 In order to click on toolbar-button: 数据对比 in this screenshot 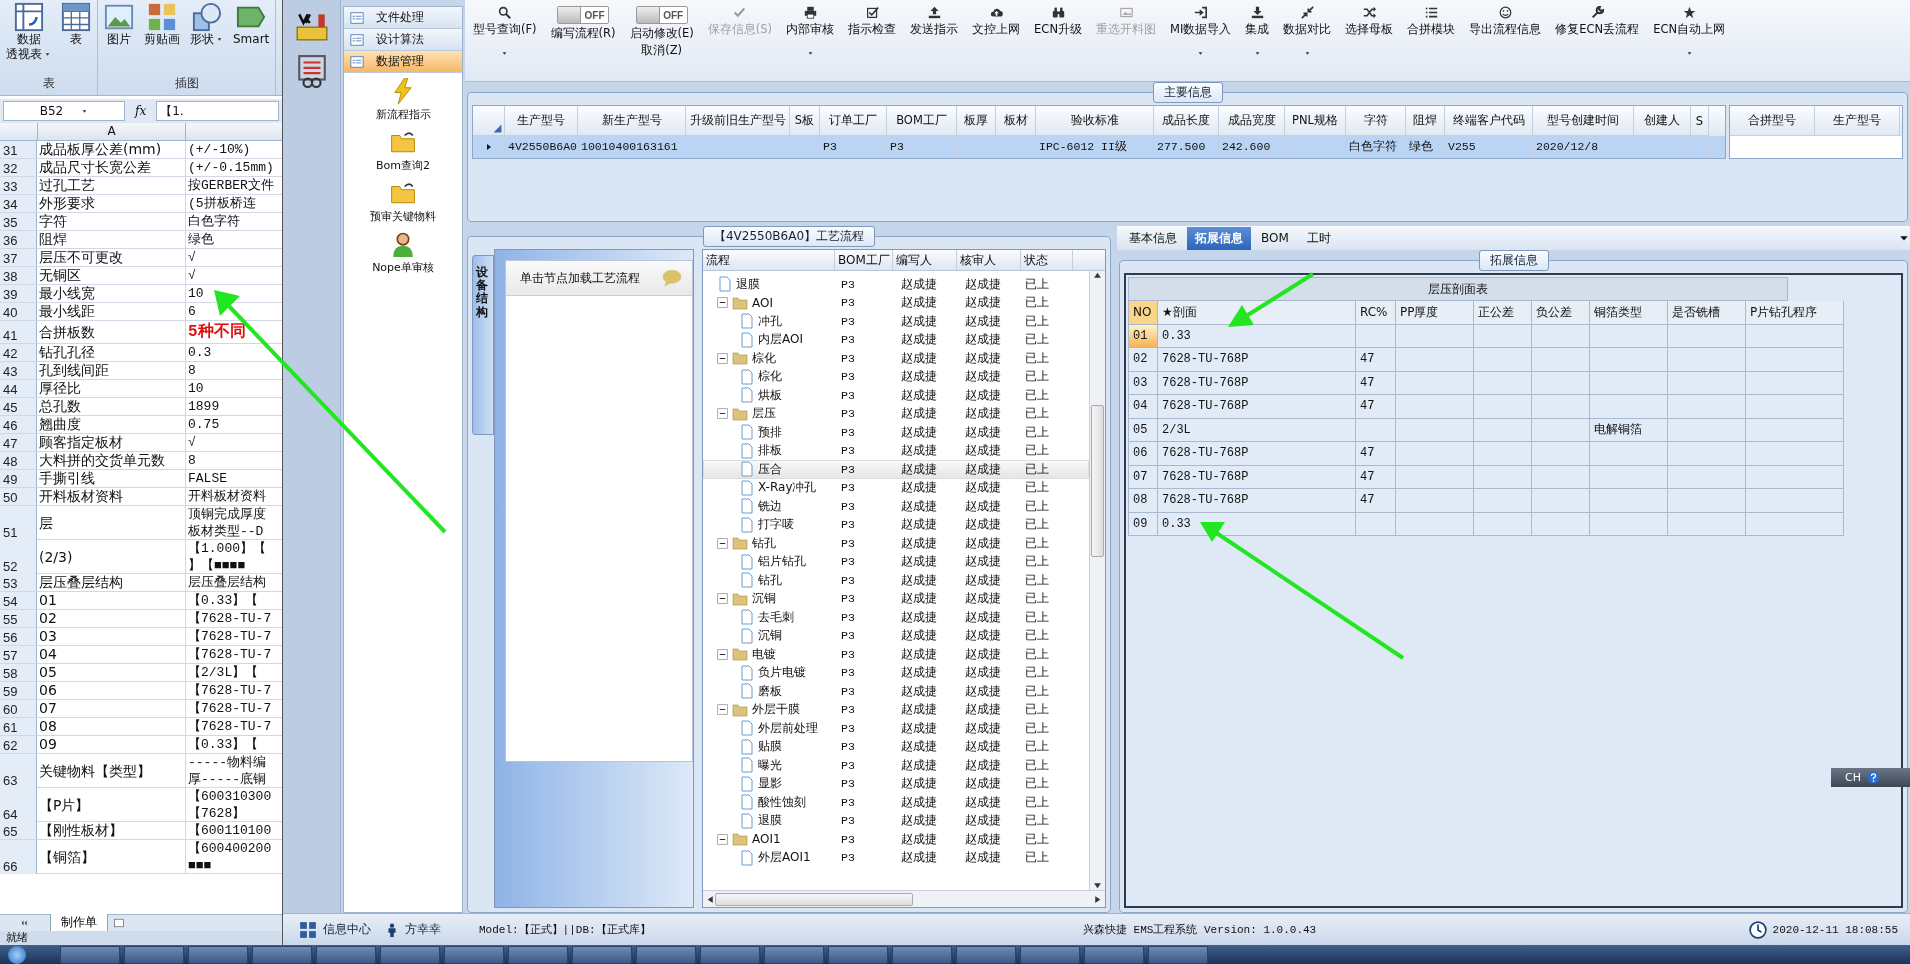, I will do `click(1307, 33)`.